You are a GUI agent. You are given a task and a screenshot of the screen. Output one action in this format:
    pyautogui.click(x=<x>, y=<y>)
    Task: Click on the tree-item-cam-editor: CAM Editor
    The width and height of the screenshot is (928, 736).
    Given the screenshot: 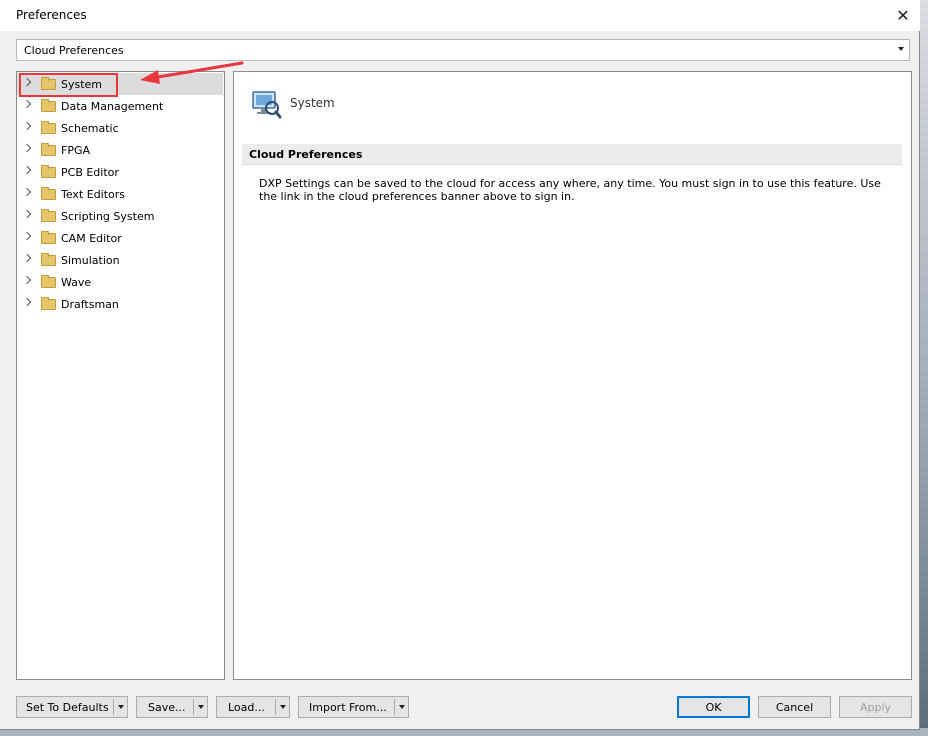 What is the action you would take?
    pyautogui.click(x=120, y=238)
    